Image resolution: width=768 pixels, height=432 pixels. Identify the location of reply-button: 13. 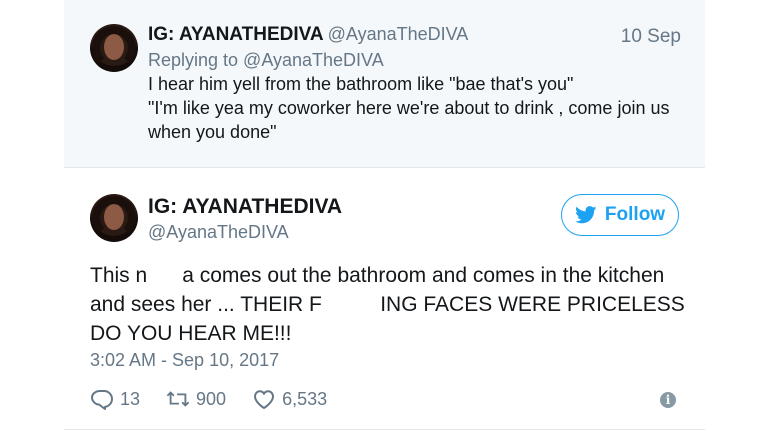
(115, 399).